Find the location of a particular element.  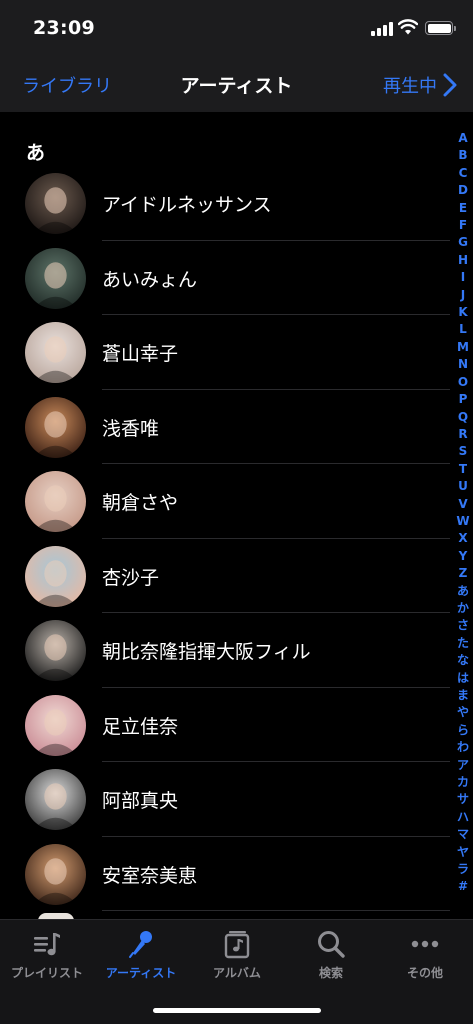

index-letter: ラ is located at coordinates (463, 869).